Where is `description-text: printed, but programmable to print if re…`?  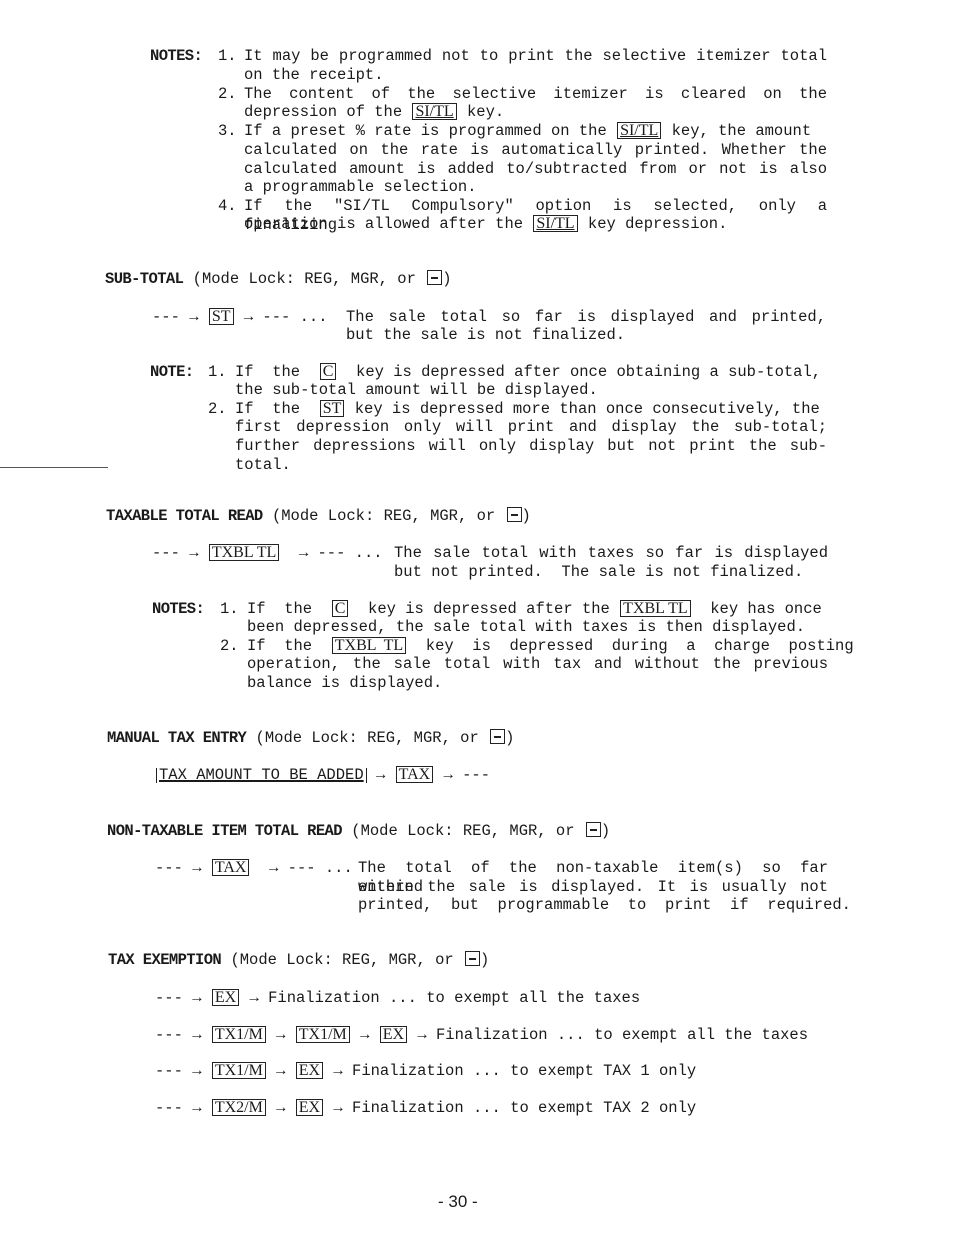 description-text: printed, but programmable to print if re… is located at coordinates (604, 905).